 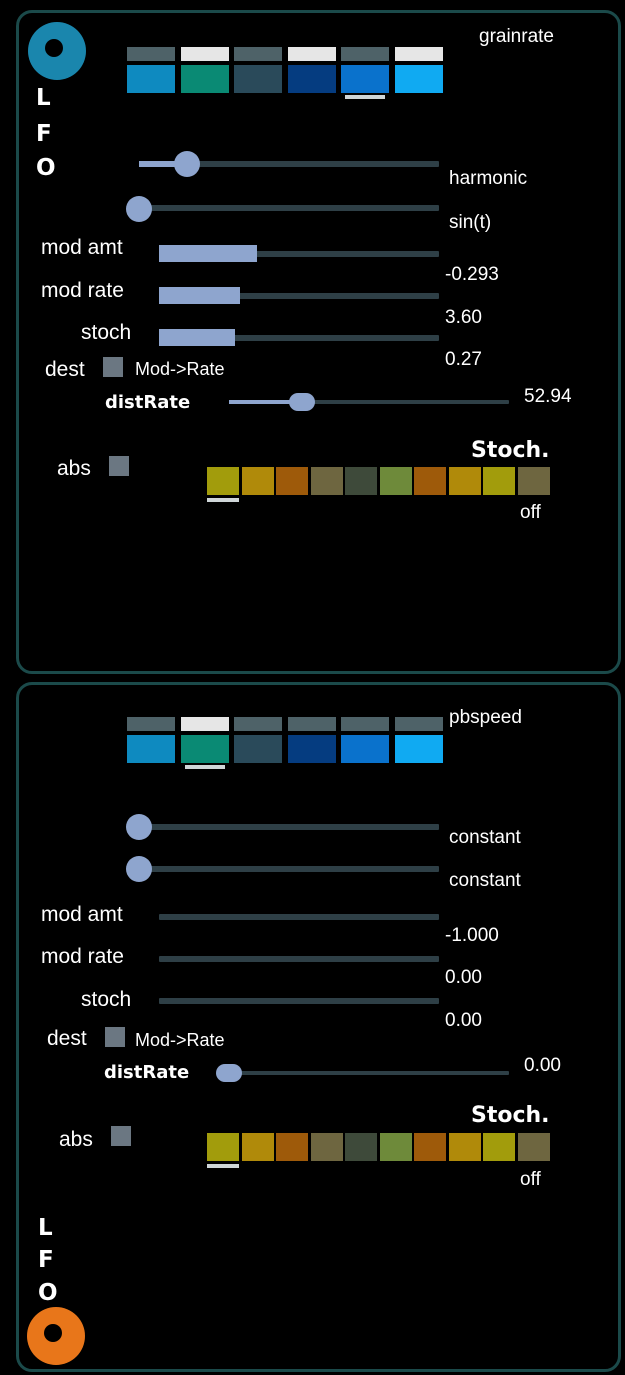 I want to click on dest-label: dest, so click(x=65, y=369).